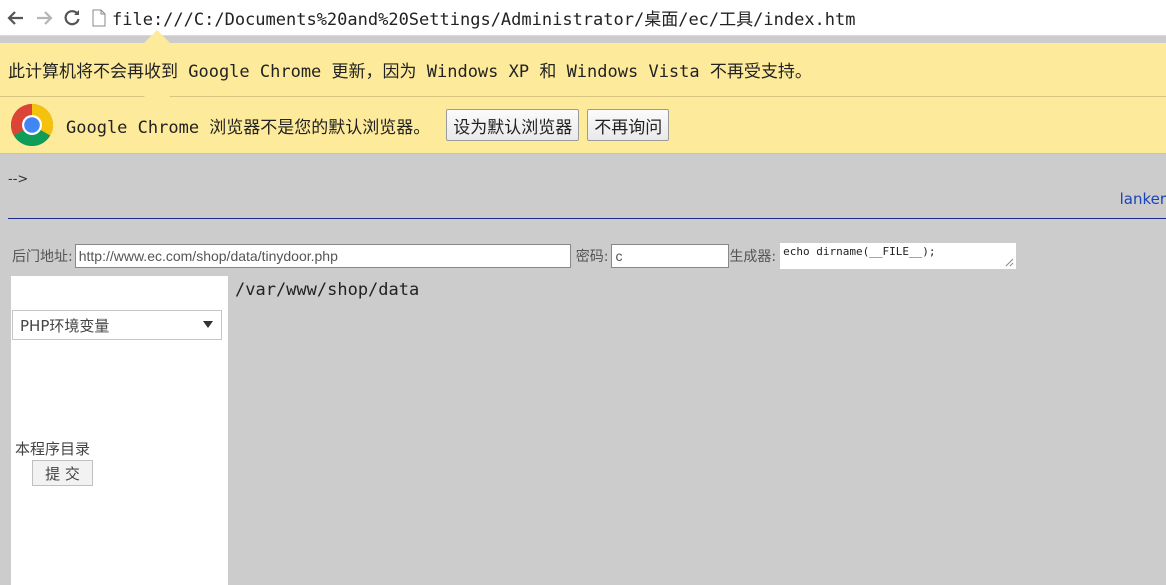 The image size is (1166, 585). What do you see at coordinates (859, 251) in the screenshot?
I see `generator-code: echo dirname(__FILE__);` at bounding box center [859, 251].